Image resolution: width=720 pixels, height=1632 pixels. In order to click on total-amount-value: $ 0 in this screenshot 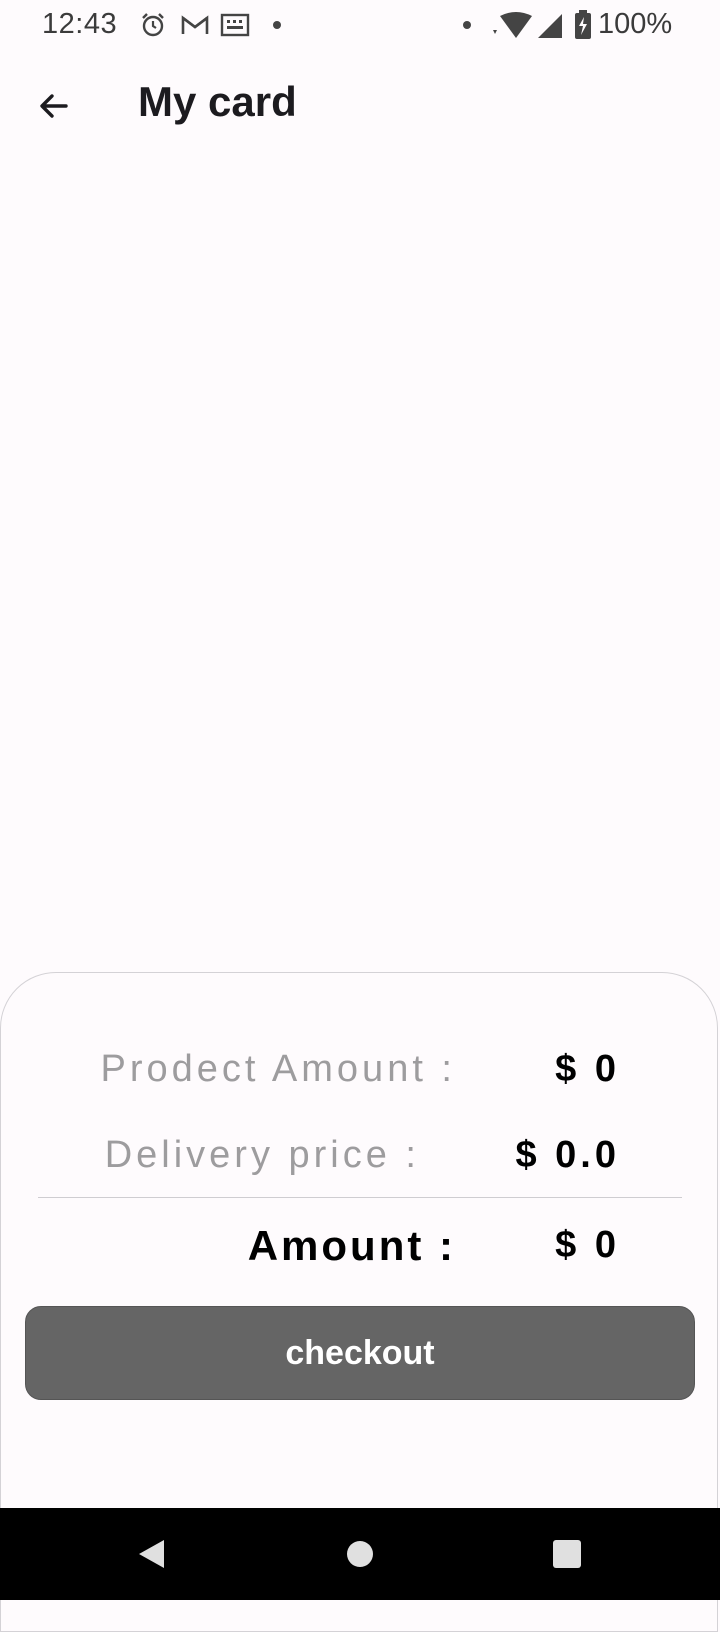, I will do `click(587, 1245)`.